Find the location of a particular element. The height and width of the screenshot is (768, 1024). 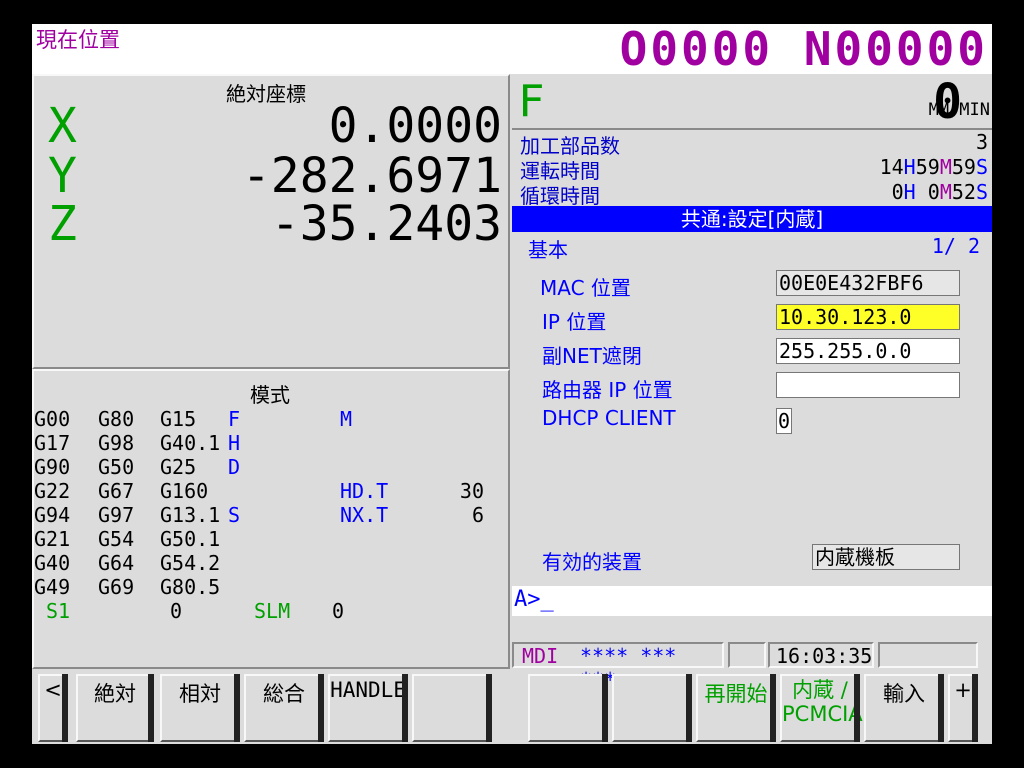

softkey-memory-card: 内蔵 / PCMCIA is located at coordinates (821, 708).